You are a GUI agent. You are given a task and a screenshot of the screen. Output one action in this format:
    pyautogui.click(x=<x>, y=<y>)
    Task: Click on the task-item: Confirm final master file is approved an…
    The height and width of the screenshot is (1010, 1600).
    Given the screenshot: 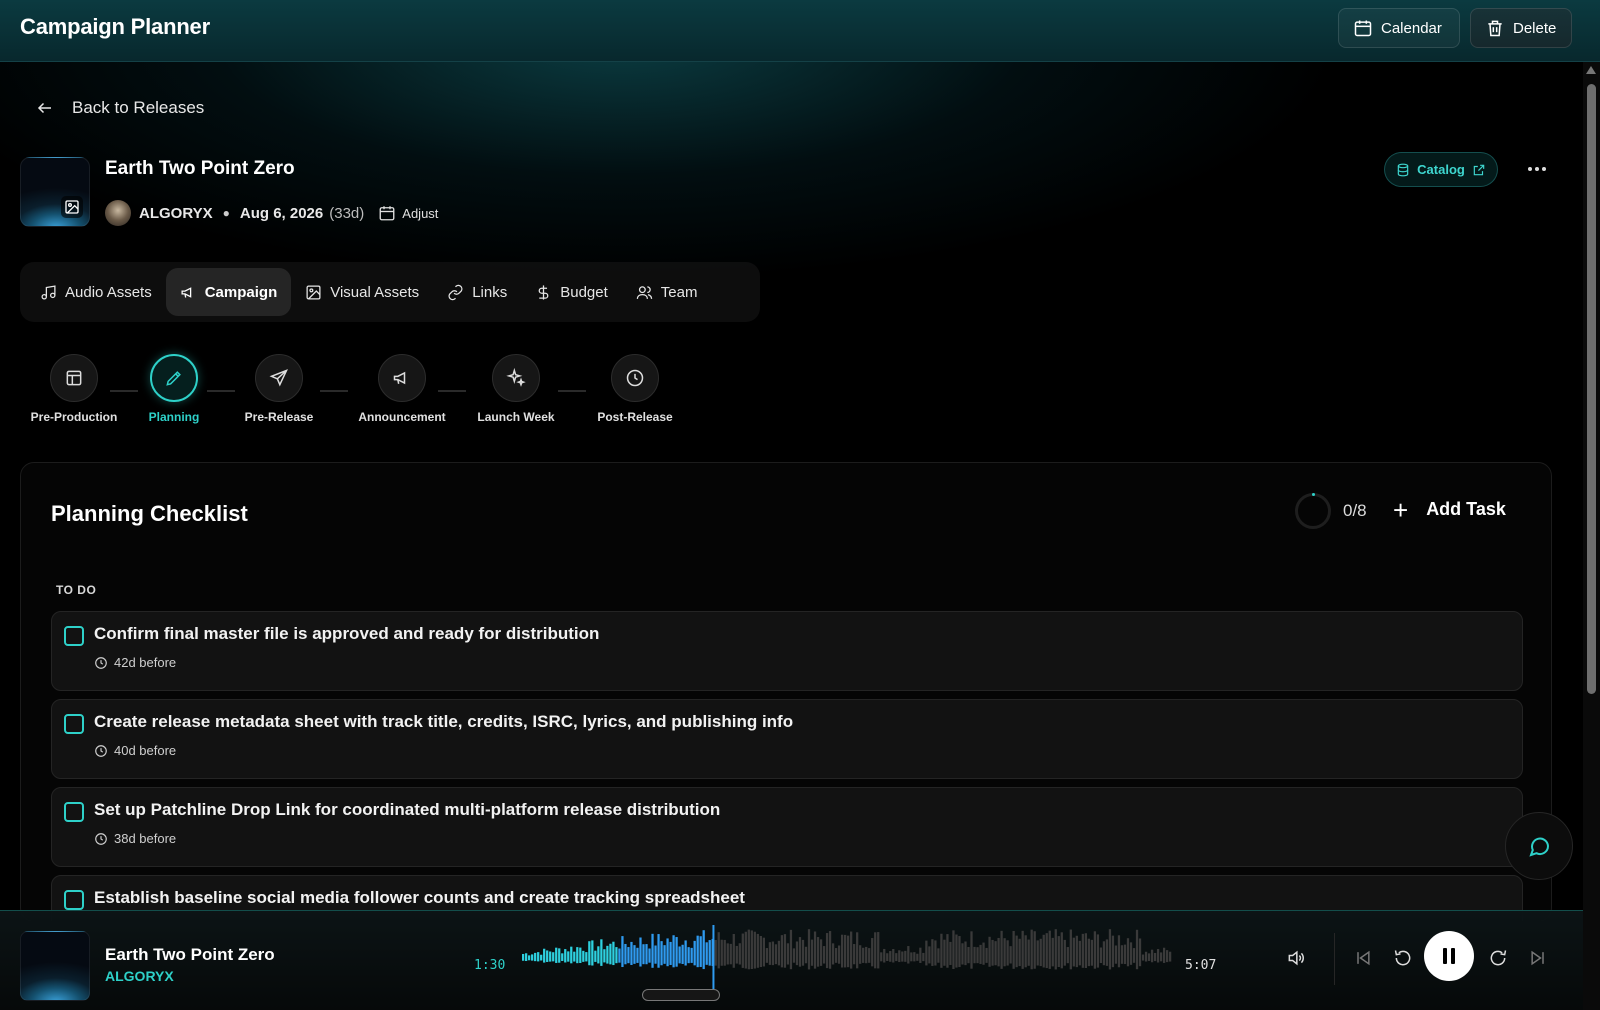 What is the action you would take?
    pyautogui.click(x=787, y=651)
    